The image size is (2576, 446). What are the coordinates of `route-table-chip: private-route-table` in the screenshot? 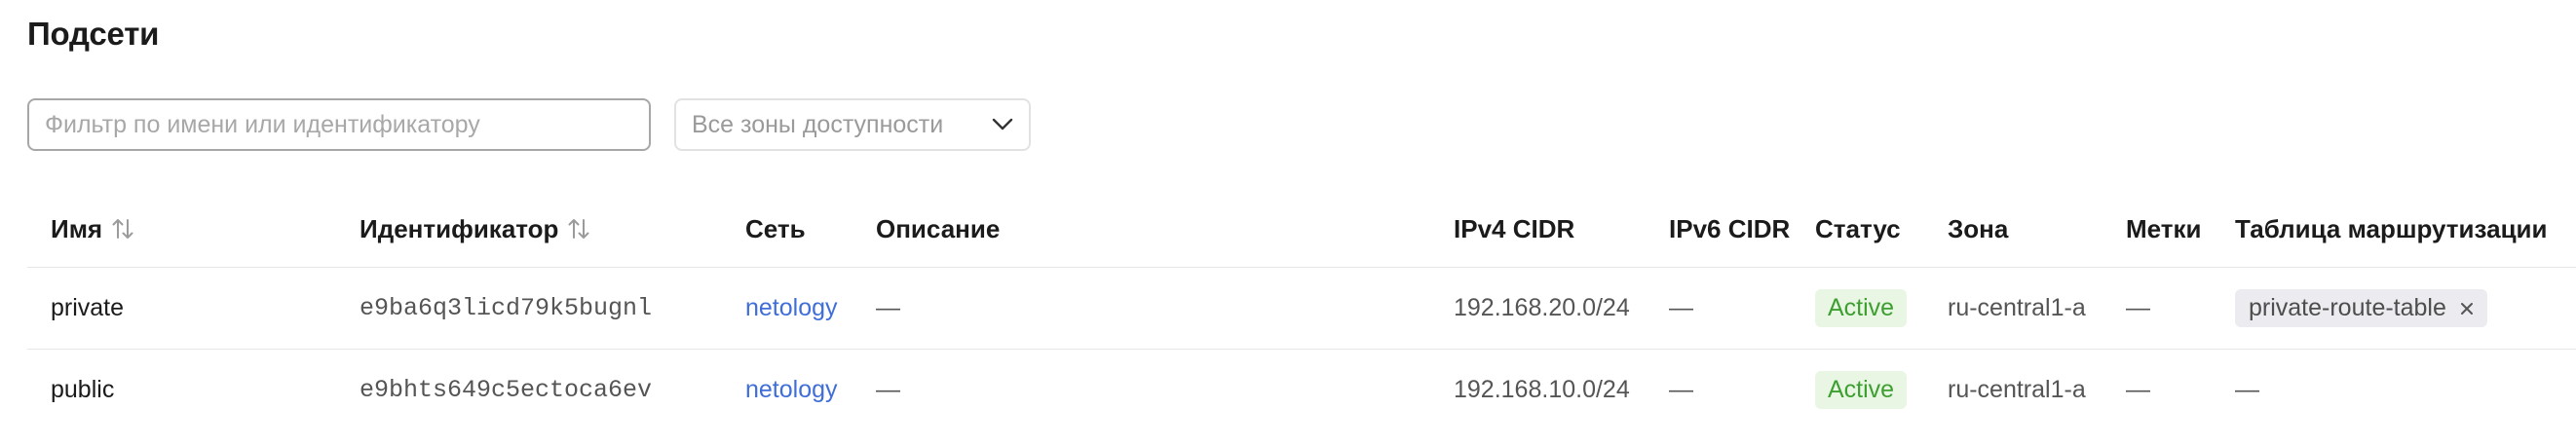 It's located at (2361, 308).